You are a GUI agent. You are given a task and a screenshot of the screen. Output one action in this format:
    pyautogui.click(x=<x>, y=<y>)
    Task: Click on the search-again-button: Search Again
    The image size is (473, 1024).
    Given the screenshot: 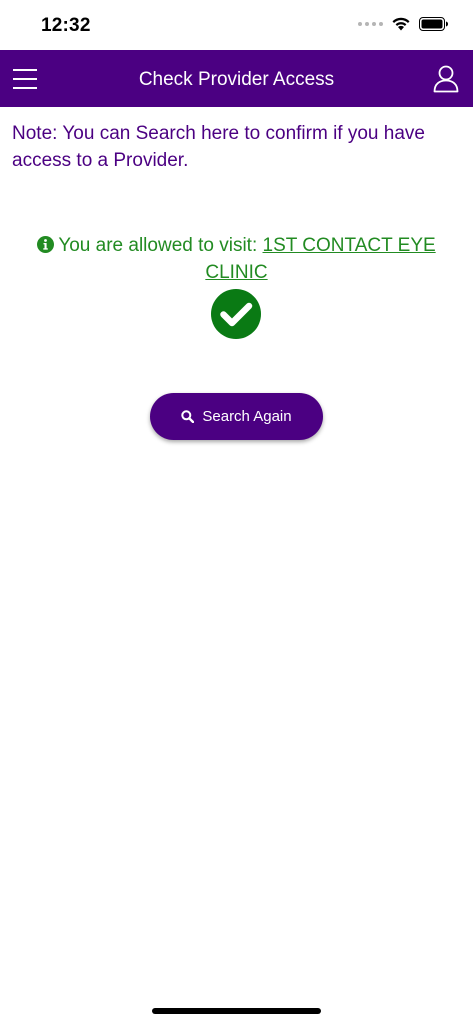 What is the action you would take?
    pyautogui.click(x=236, y=416)
    